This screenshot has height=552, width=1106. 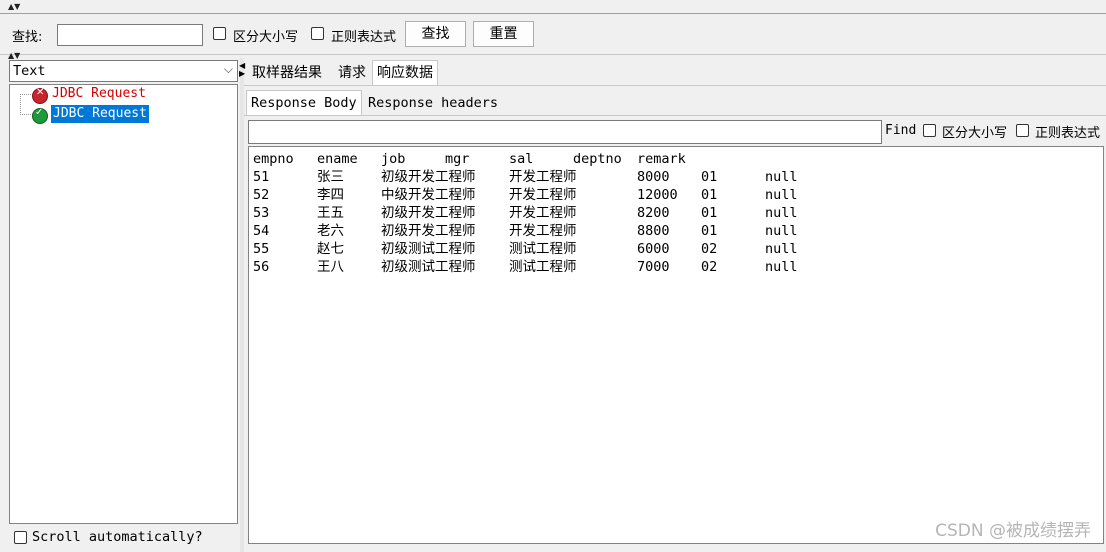 What do you see at coordinates (433, 103) in the screenshot?
I see `tab-response-headers: Response headers` at bounding box center [433, 103].